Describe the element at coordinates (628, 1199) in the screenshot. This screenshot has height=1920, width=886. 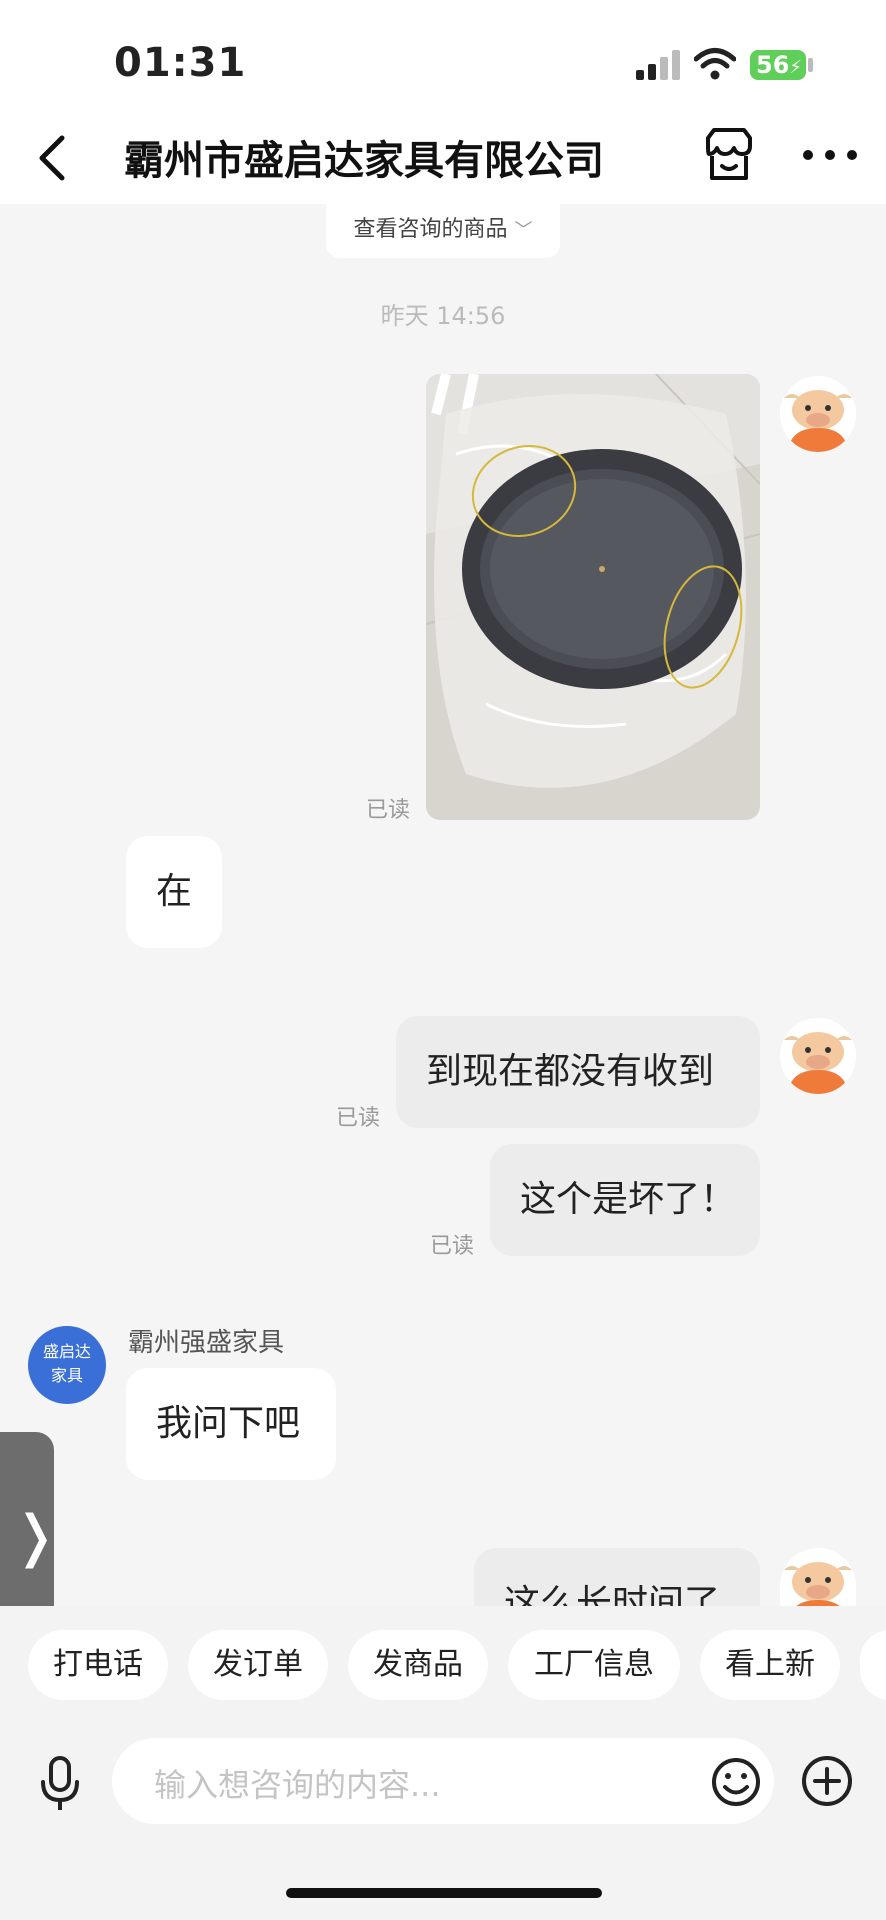
I see `message-text: 这个是坏了！` at that location.